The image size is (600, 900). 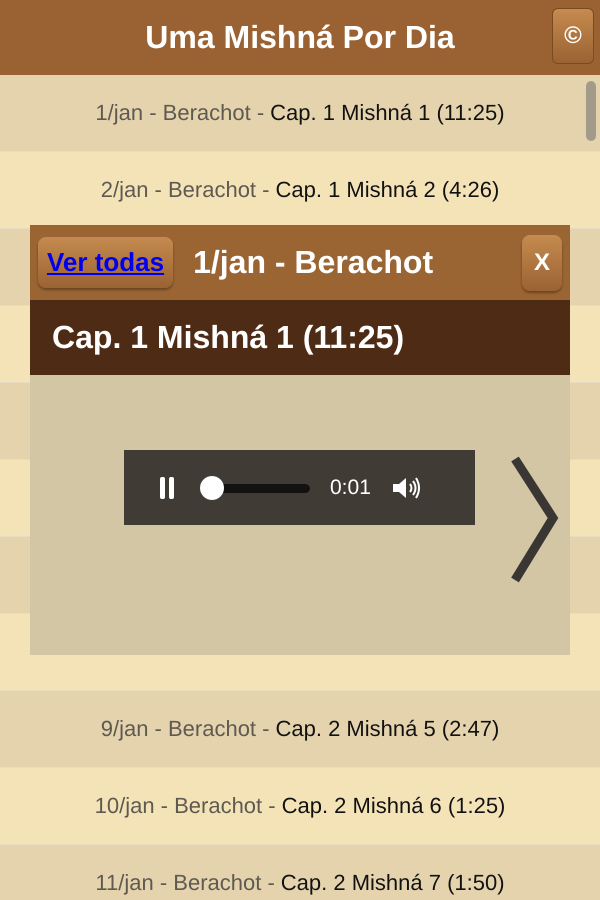 What do you see at coordinates (387, 729) in the screenshot?
I see `row-title: Cap. 2 Mishná 5 (2:47)` at bounding box center [387, 729].